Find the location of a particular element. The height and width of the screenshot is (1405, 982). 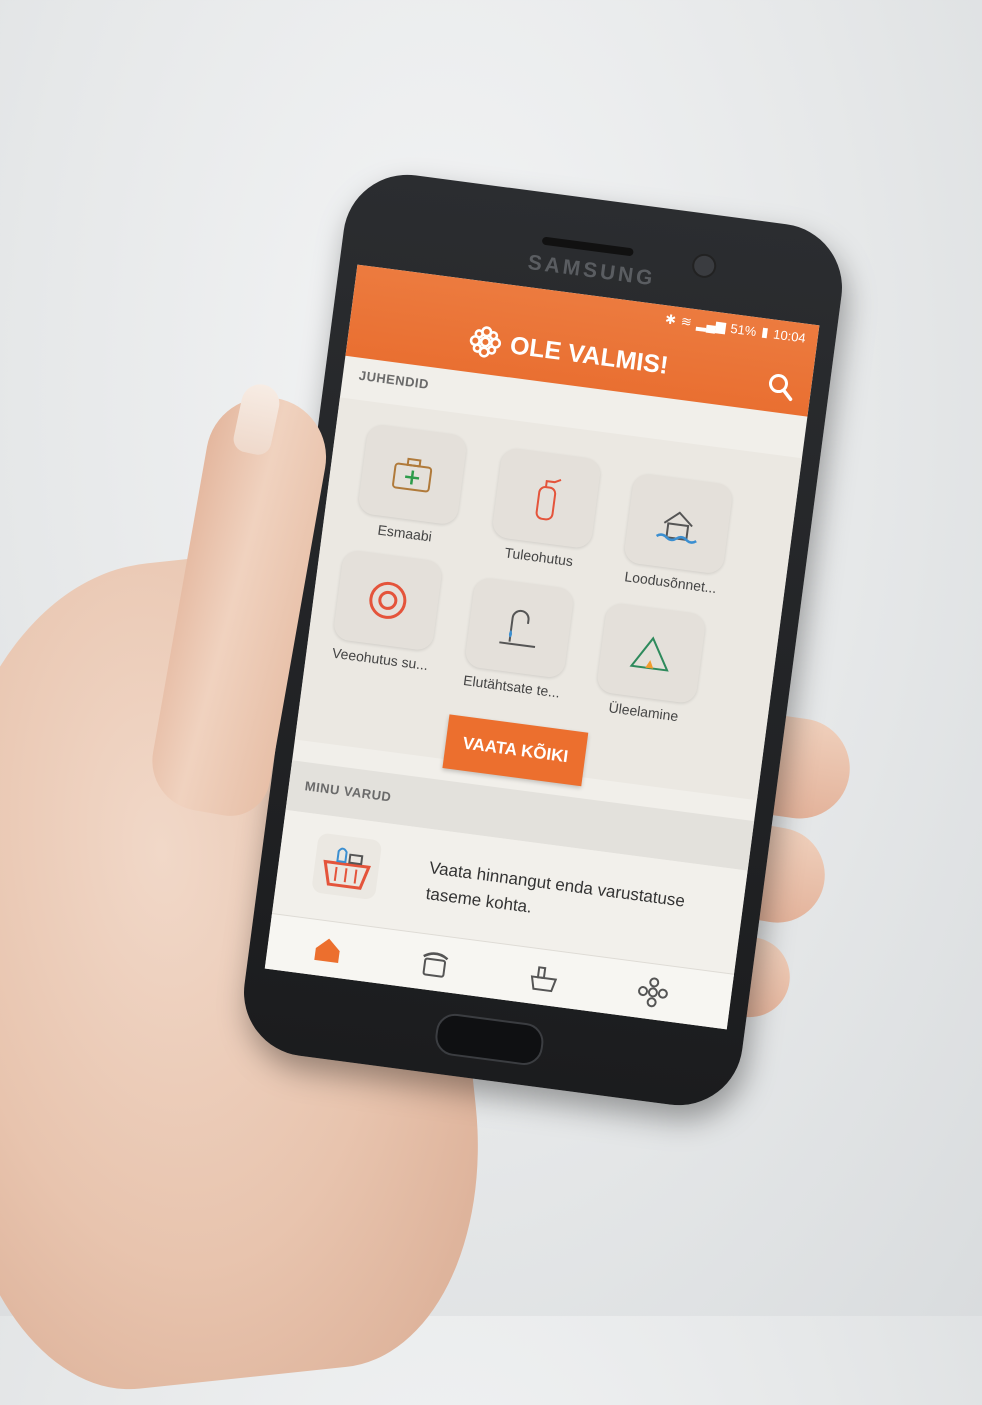

status-bar: ✱ ≋ ▂▄▆ 51% ▮ 10:04 is located at coordinates (735, 328).